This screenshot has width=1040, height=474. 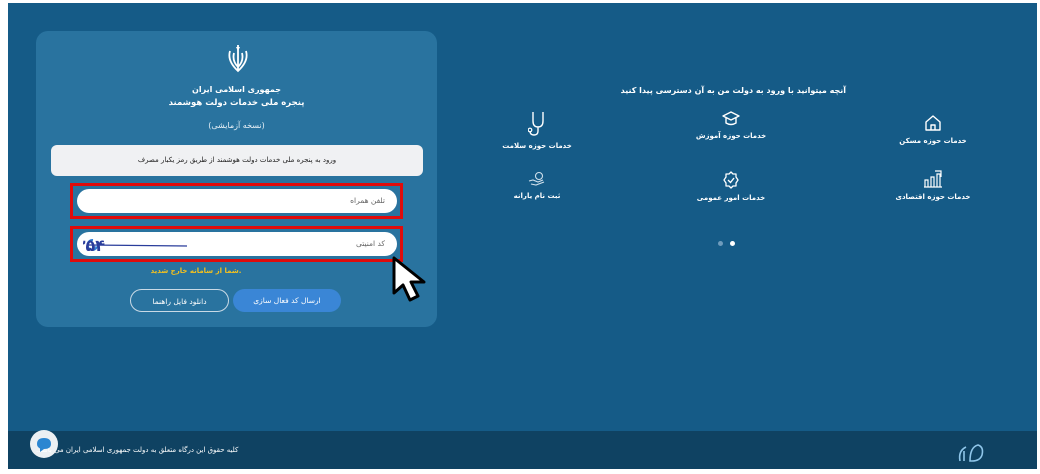 What do you see at coordinates (236, 89) in the screenshot?
I see `country-name: جمهوری اسلامی ایران` at bounding box center [236, 89].